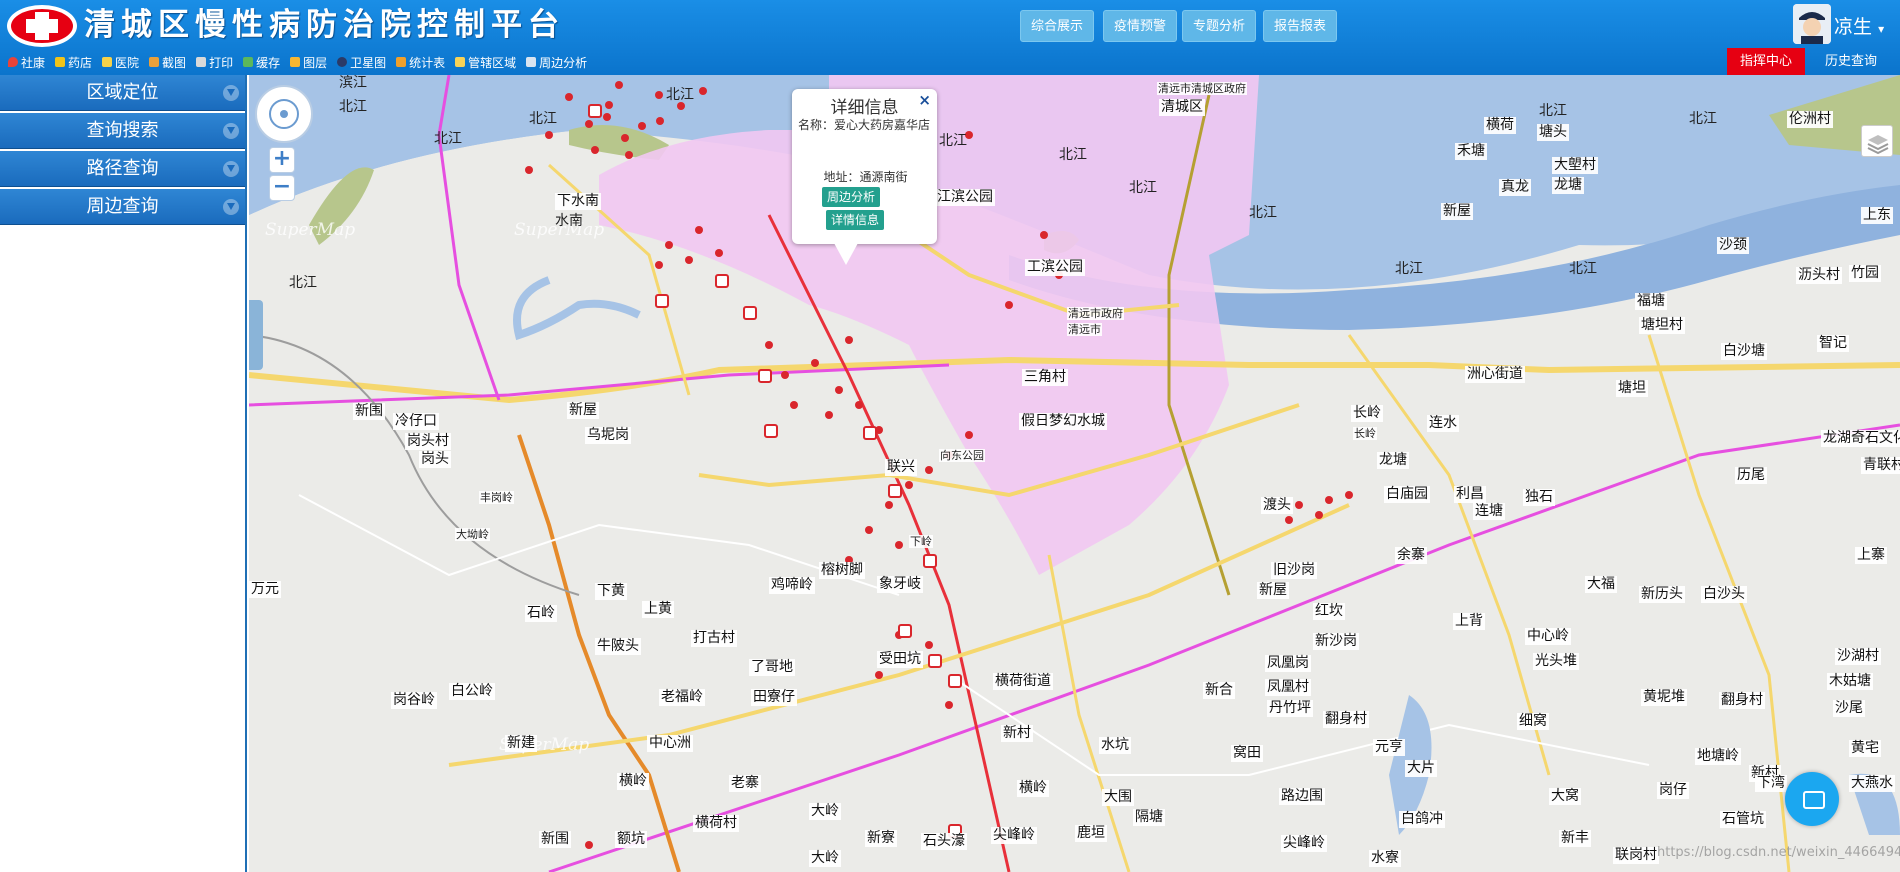 This screenshot has width=1900, height=872. Describe the element at coordinates (521, 743) in the screenshot. I see `place-label: 新建` at that location.